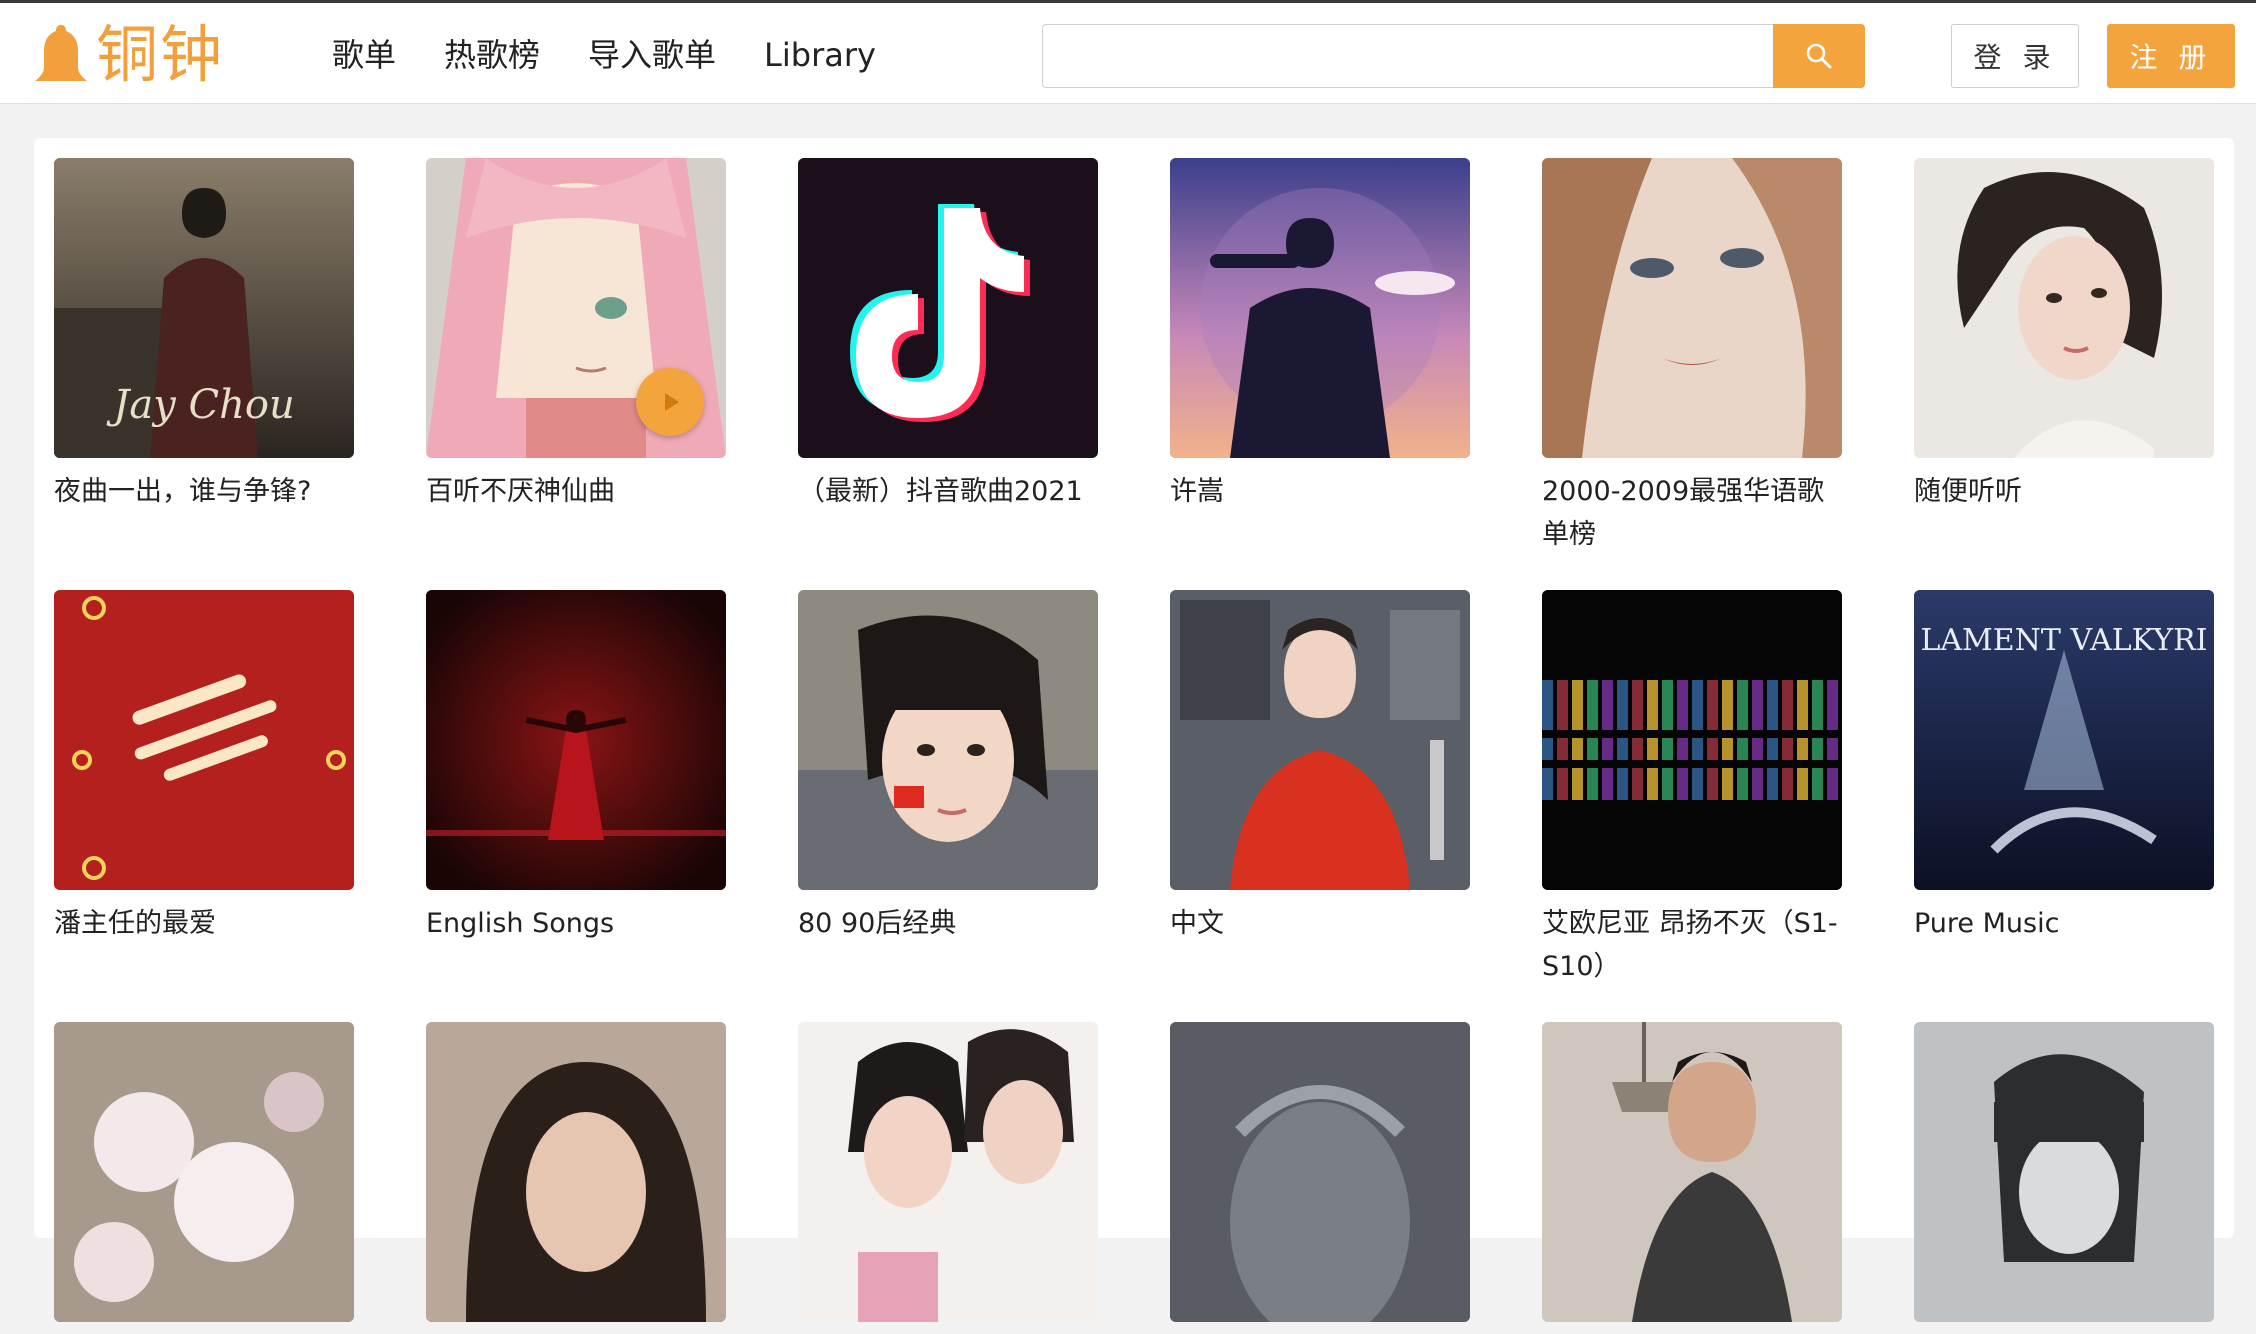 Image resolution: width=2256 pixels, height=1334 pixels. What do you see at coordinates (1320, 491) in the screenshot?
I see `playlist-title: 许嵩` at bounding box center [1320, 491].